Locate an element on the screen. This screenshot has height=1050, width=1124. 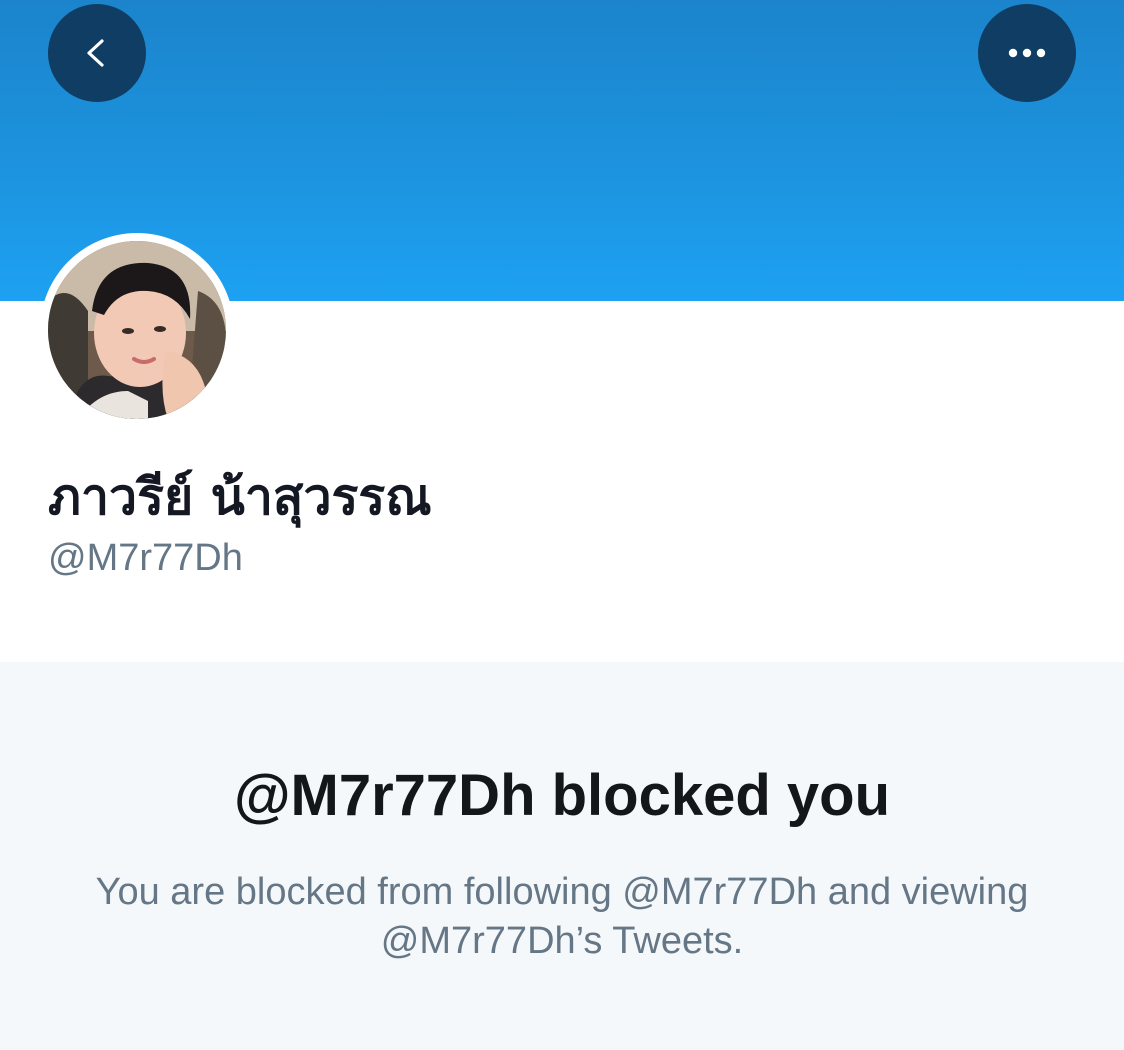
more-options-button is located at coordinates (1027, 53).